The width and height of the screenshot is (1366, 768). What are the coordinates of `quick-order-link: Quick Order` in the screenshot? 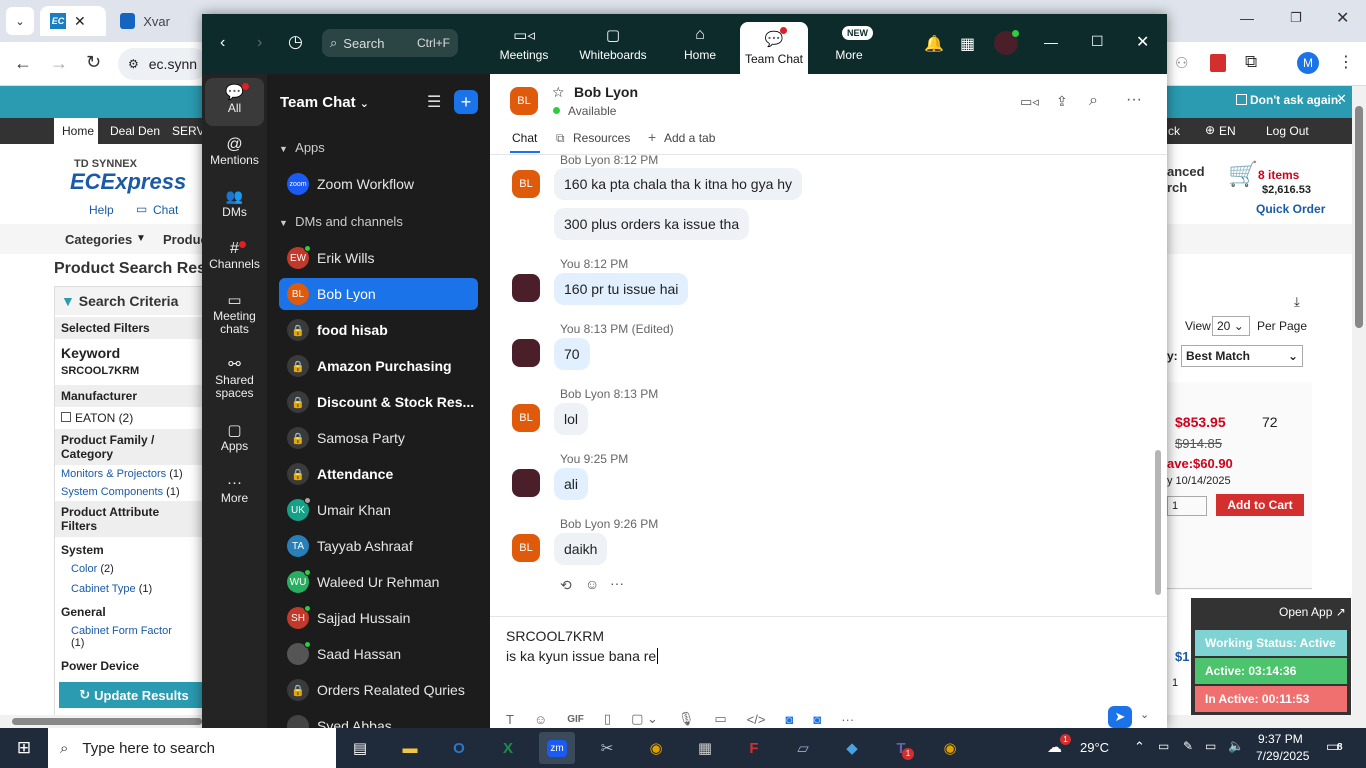 It's located at (1290, 209).